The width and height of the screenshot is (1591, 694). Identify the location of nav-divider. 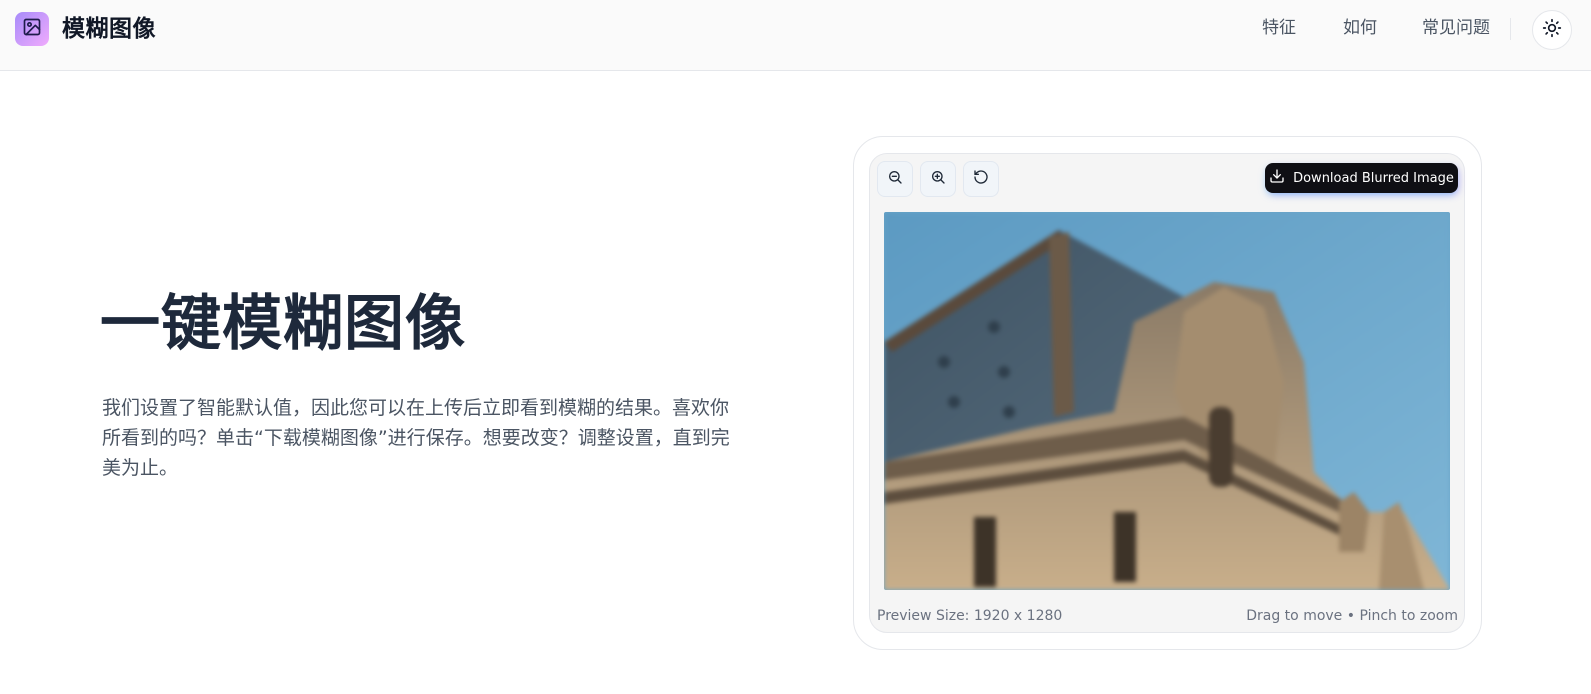
(1510, 29).